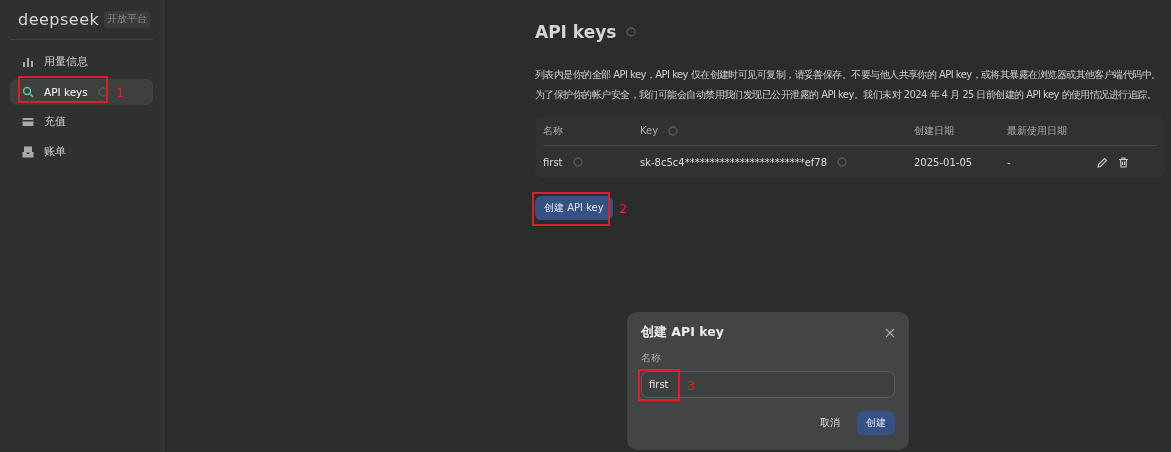  Describe the element at coordinates (574, 208) in the screenshot. I see `create-key-button: 创建 API key` at that location.